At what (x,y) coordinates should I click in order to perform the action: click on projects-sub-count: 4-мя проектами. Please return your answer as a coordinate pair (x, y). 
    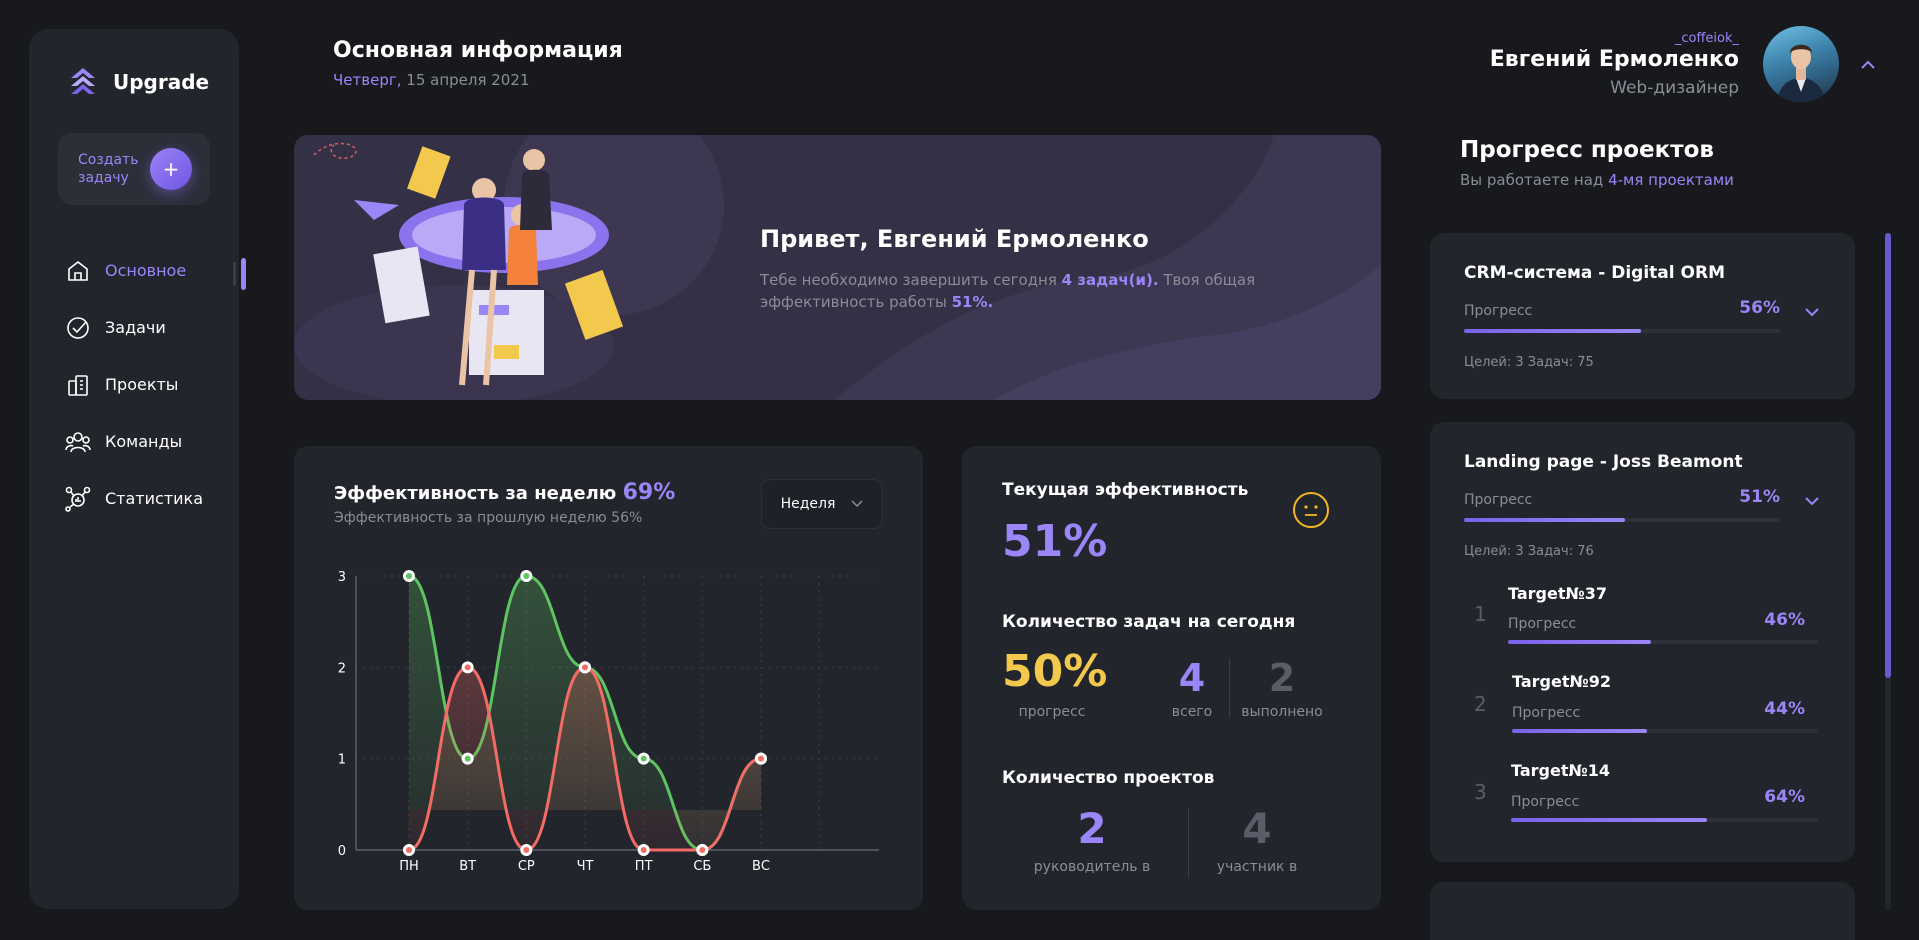
    Looking at the image, I should click on (1671, 180).